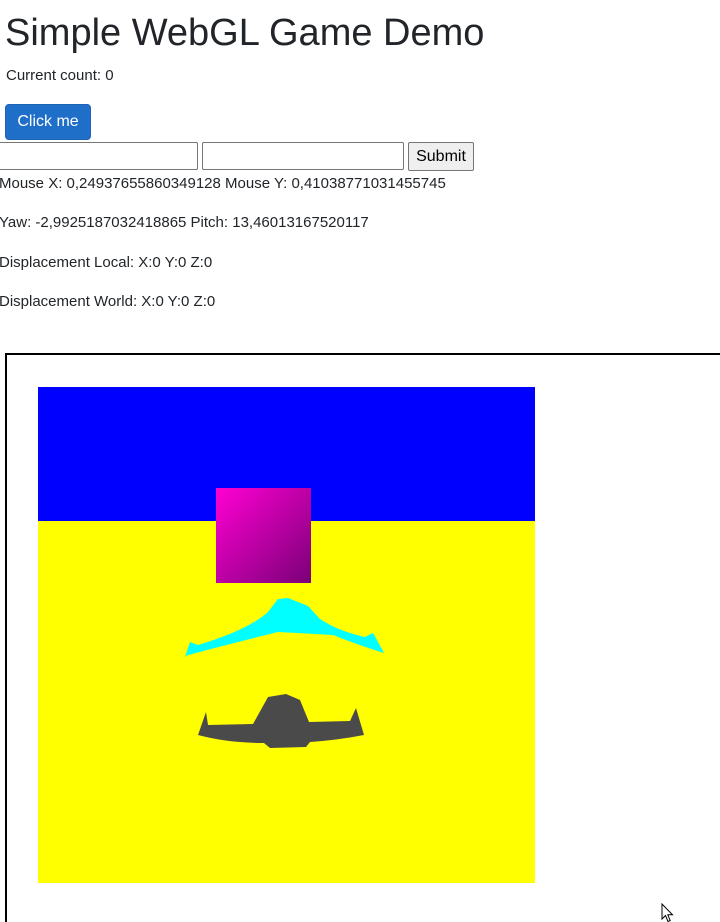 The height and width of the screenshot is (922, 720). Describe the element at coordinates (441, 156) in the screenshot. I see `submit-button: Submit` at that location.